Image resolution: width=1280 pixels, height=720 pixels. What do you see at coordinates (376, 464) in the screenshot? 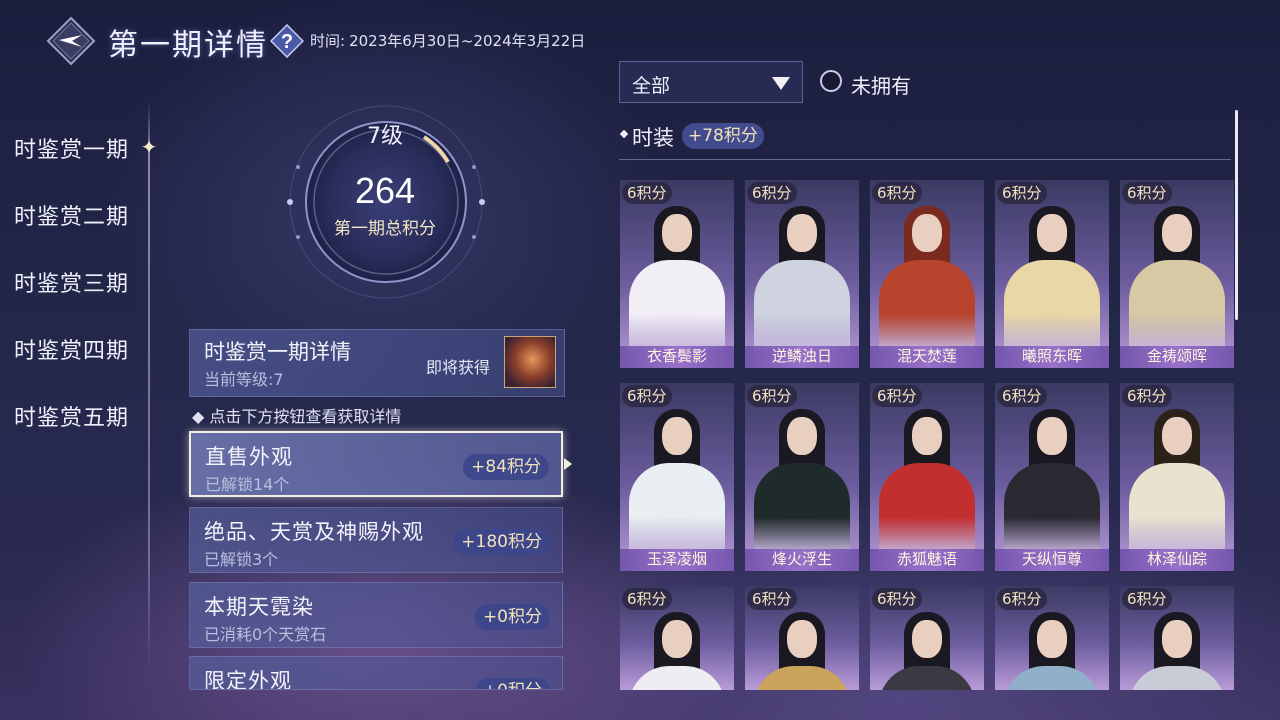
I see `category-direct-sale: 直售外观 已解锁14个 +84积分` at bounding box center [376, 464].